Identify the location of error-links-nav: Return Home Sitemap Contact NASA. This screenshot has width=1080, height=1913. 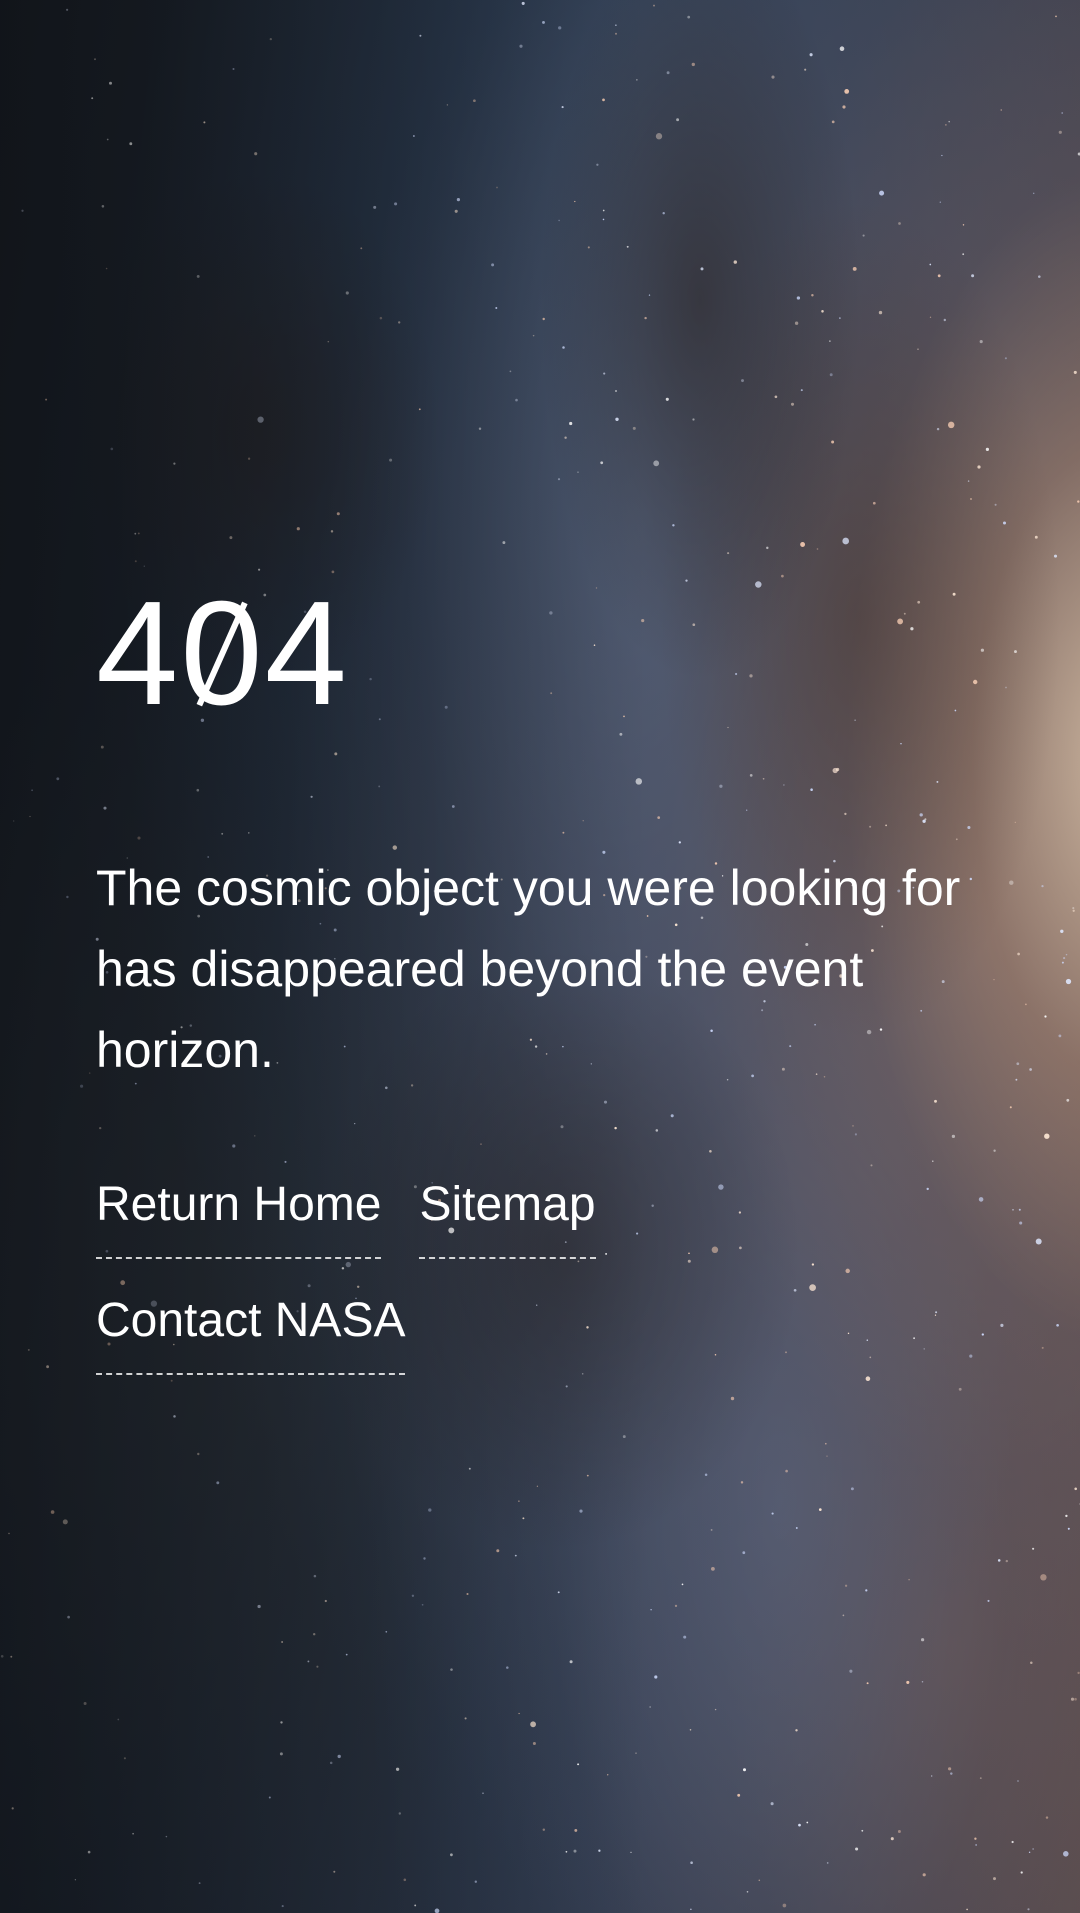
(416, 1278).